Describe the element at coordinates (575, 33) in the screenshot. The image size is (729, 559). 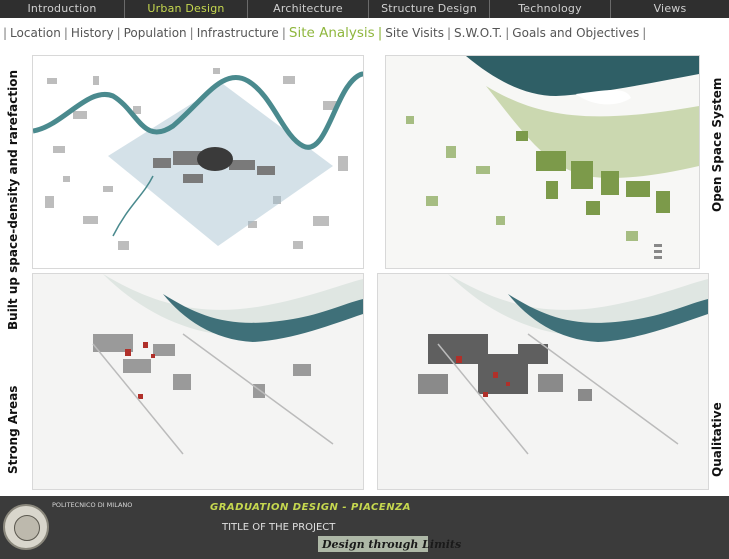
I see `subnav-item-goals-objectives: Goals and Objectives` at that location.